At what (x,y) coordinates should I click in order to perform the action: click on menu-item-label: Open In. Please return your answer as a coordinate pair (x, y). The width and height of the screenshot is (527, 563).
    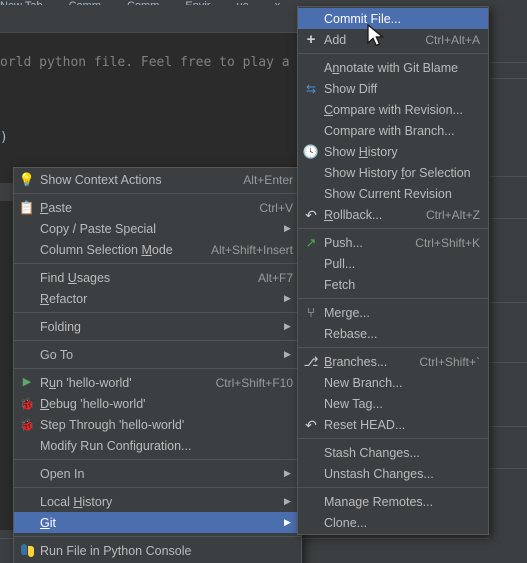
    Looking at the image, I should click on (62, 473).